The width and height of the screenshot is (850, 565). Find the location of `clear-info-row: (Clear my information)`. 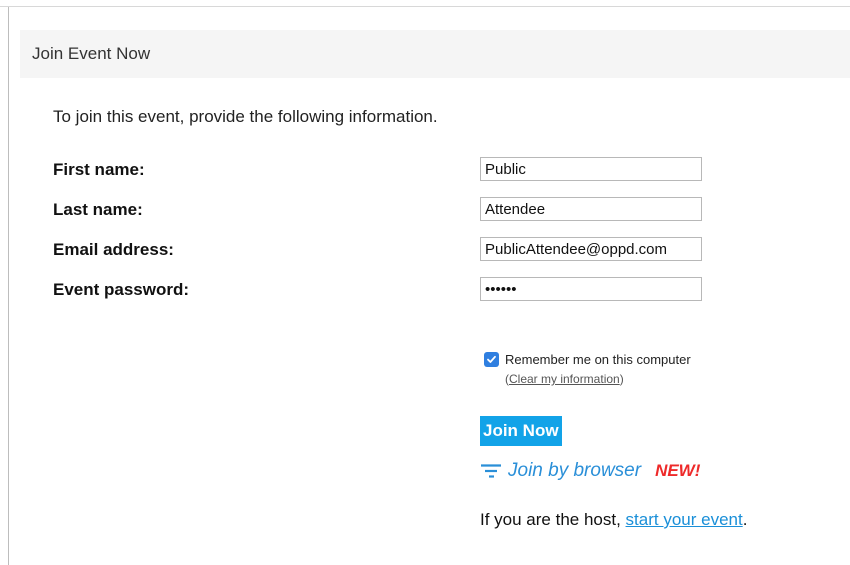

clear-info-row: (Clear my information) is located at coordinates (564, 379).